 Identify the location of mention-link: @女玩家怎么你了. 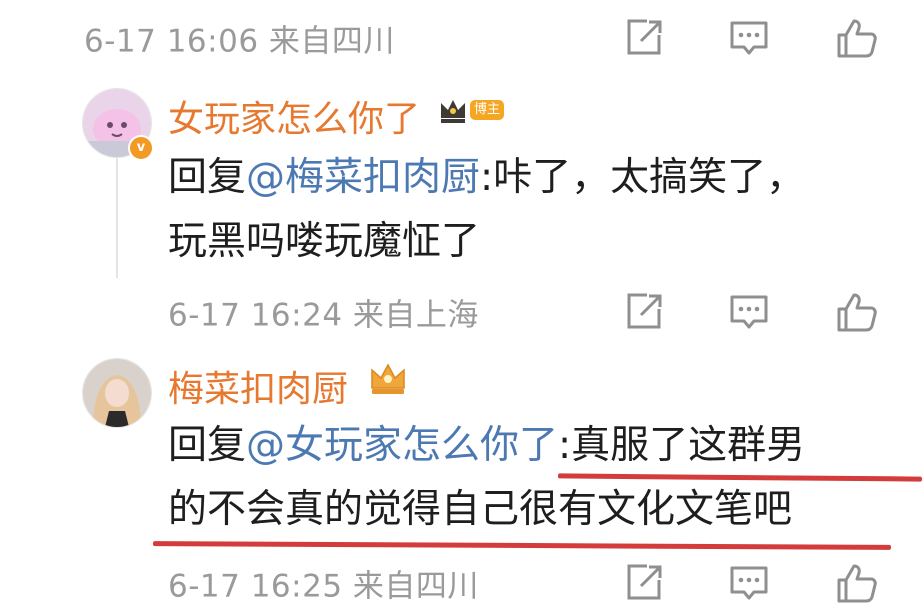
(402, 445).